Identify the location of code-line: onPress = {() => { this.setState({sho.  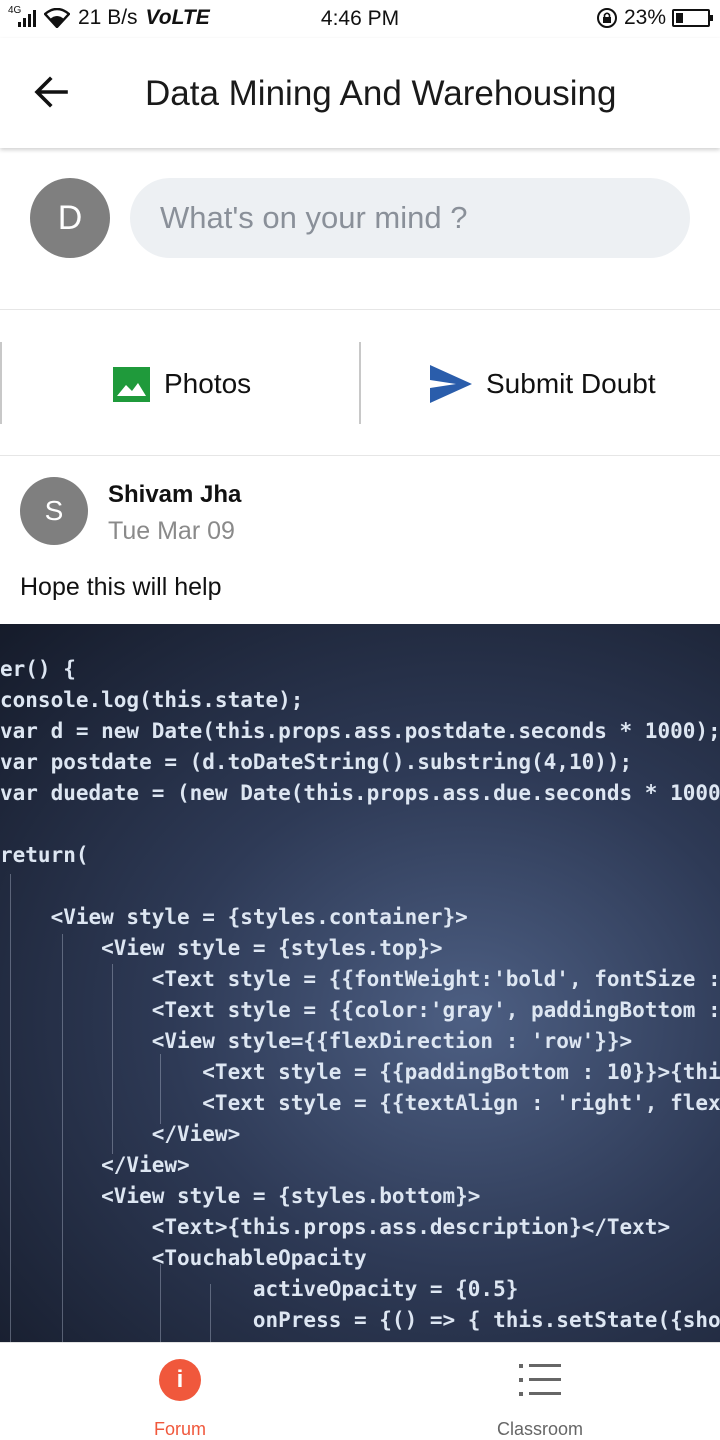
(360, 1320).